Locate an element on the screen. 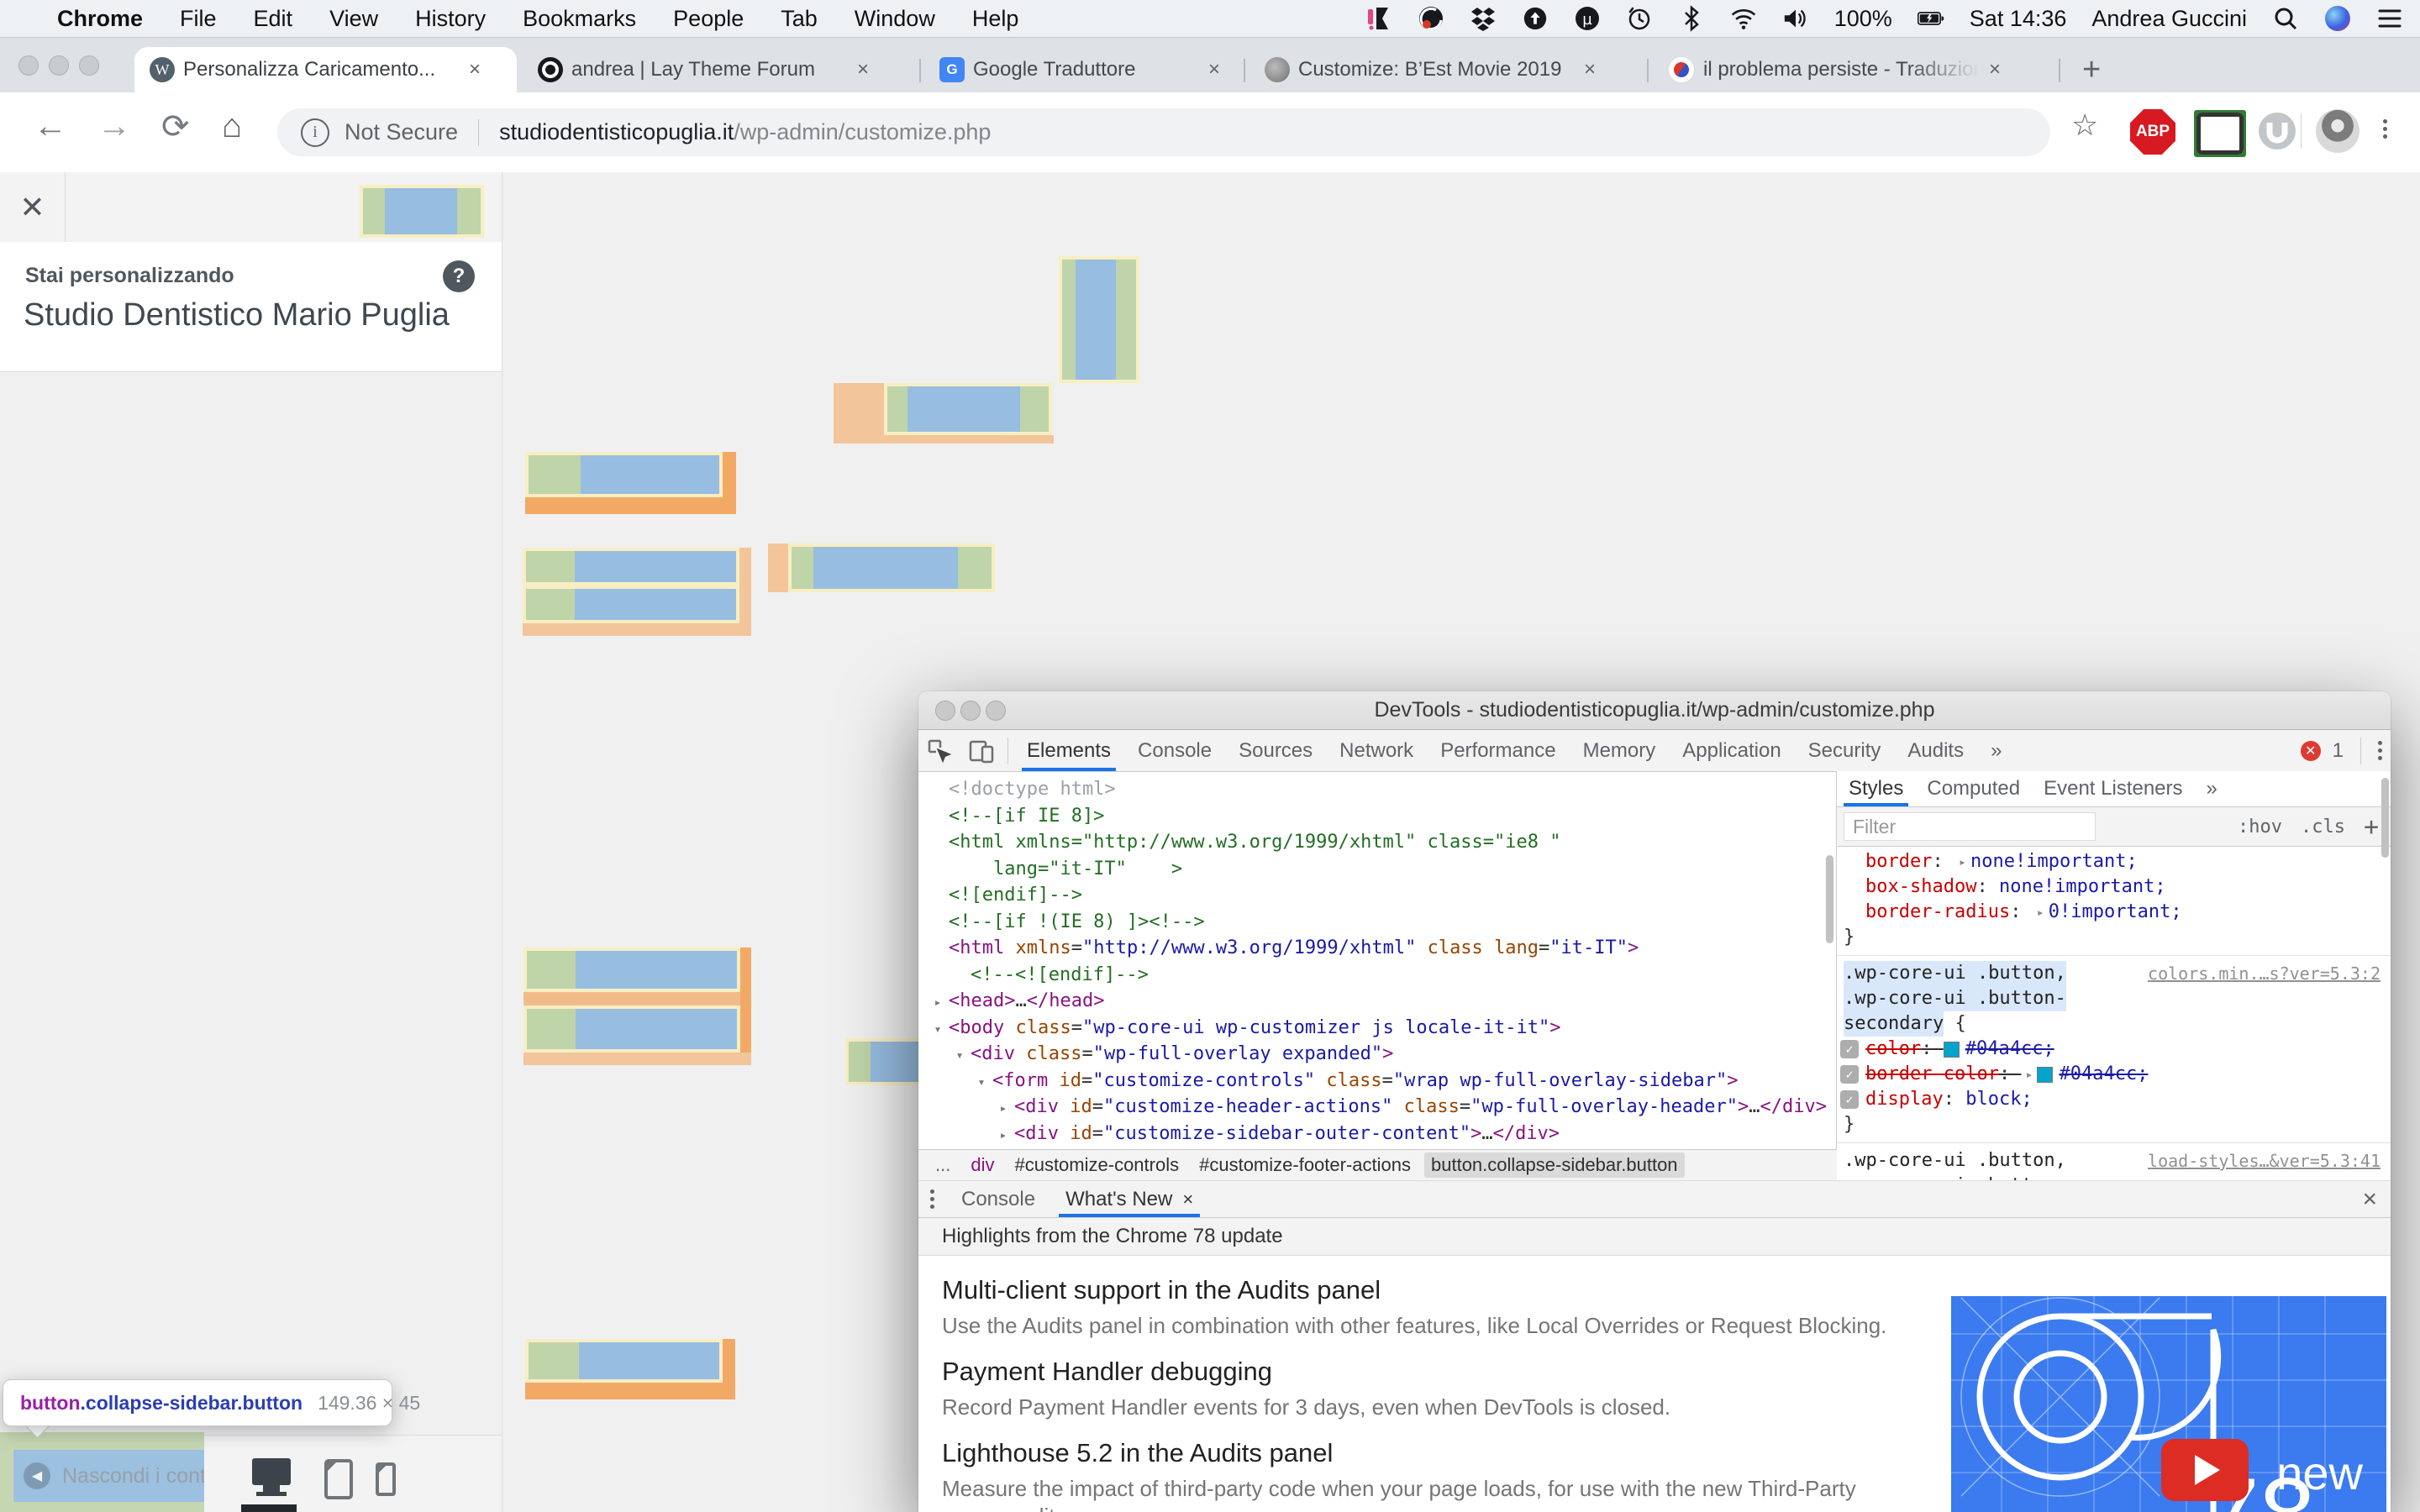 This screenshot has height=1512, width=2420. whats-new-video-thumbnail: 78 new is located at coordinates (2168, 1404).